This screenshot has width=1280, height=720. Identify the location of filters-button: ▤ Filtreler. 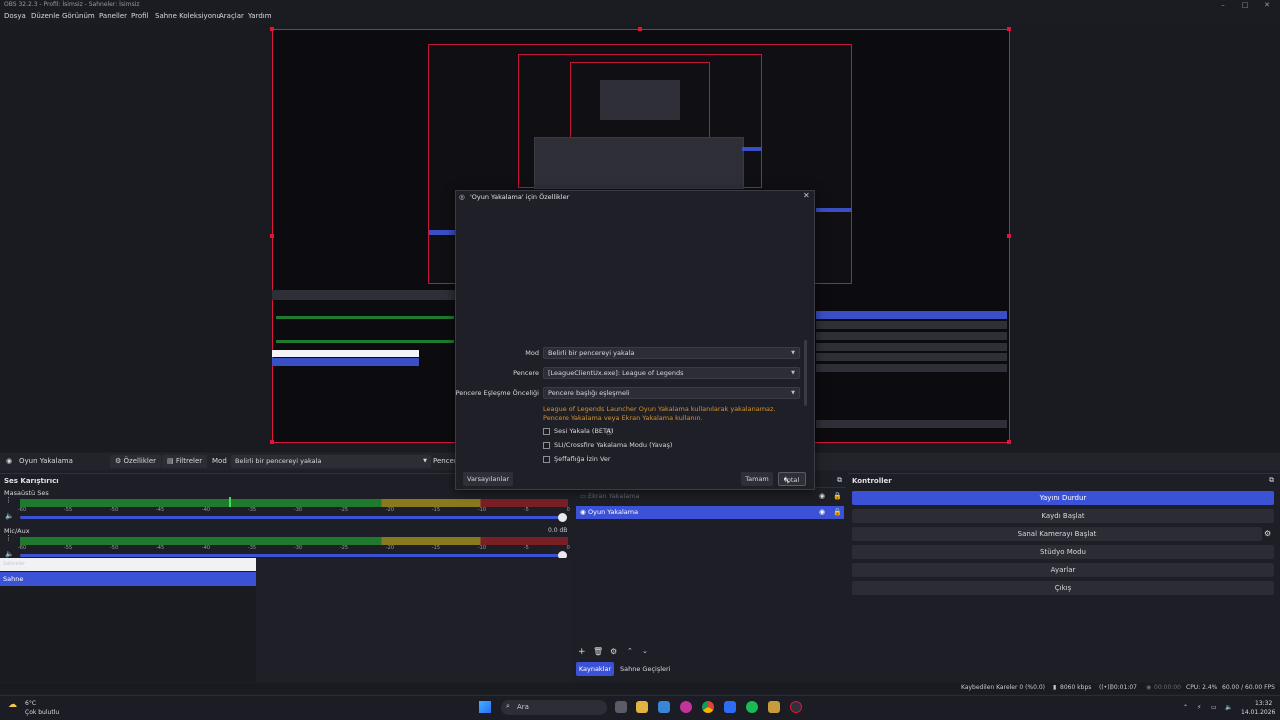
(185, 461).